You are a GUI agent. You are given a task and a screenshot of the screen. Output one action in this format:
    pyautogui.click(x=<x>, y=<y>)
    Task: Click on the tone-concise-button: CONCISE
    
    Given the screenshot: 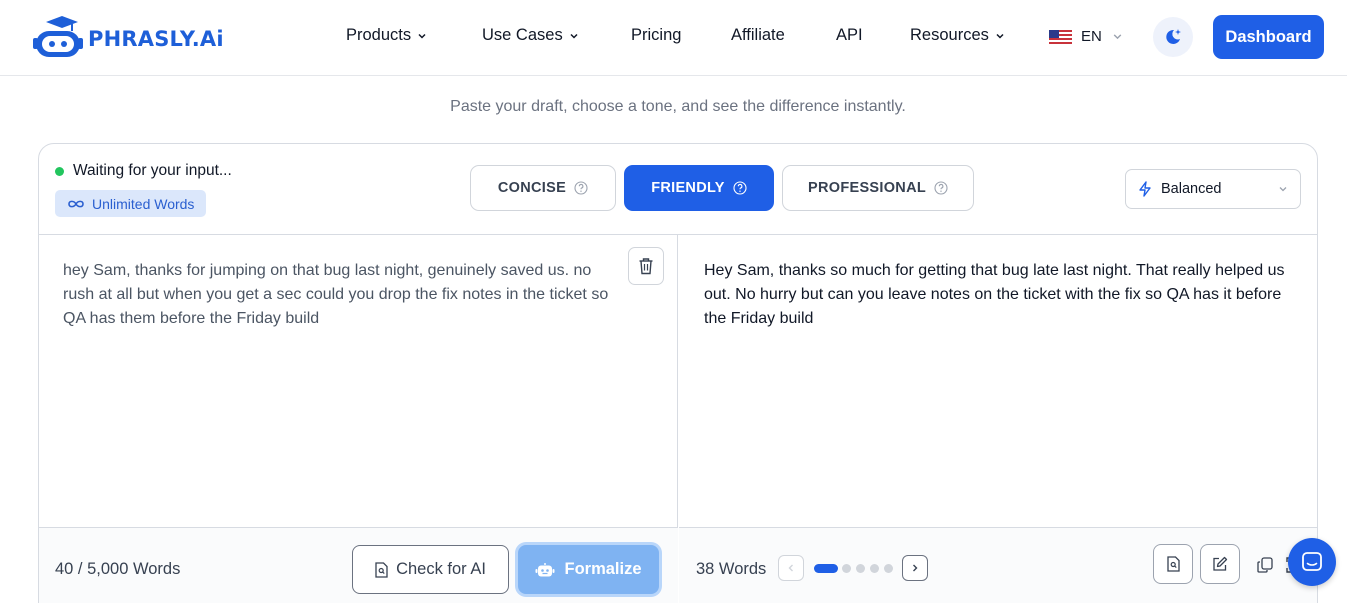 What is the action you would take?
    pyautogui.click(x=543, y=188)
    